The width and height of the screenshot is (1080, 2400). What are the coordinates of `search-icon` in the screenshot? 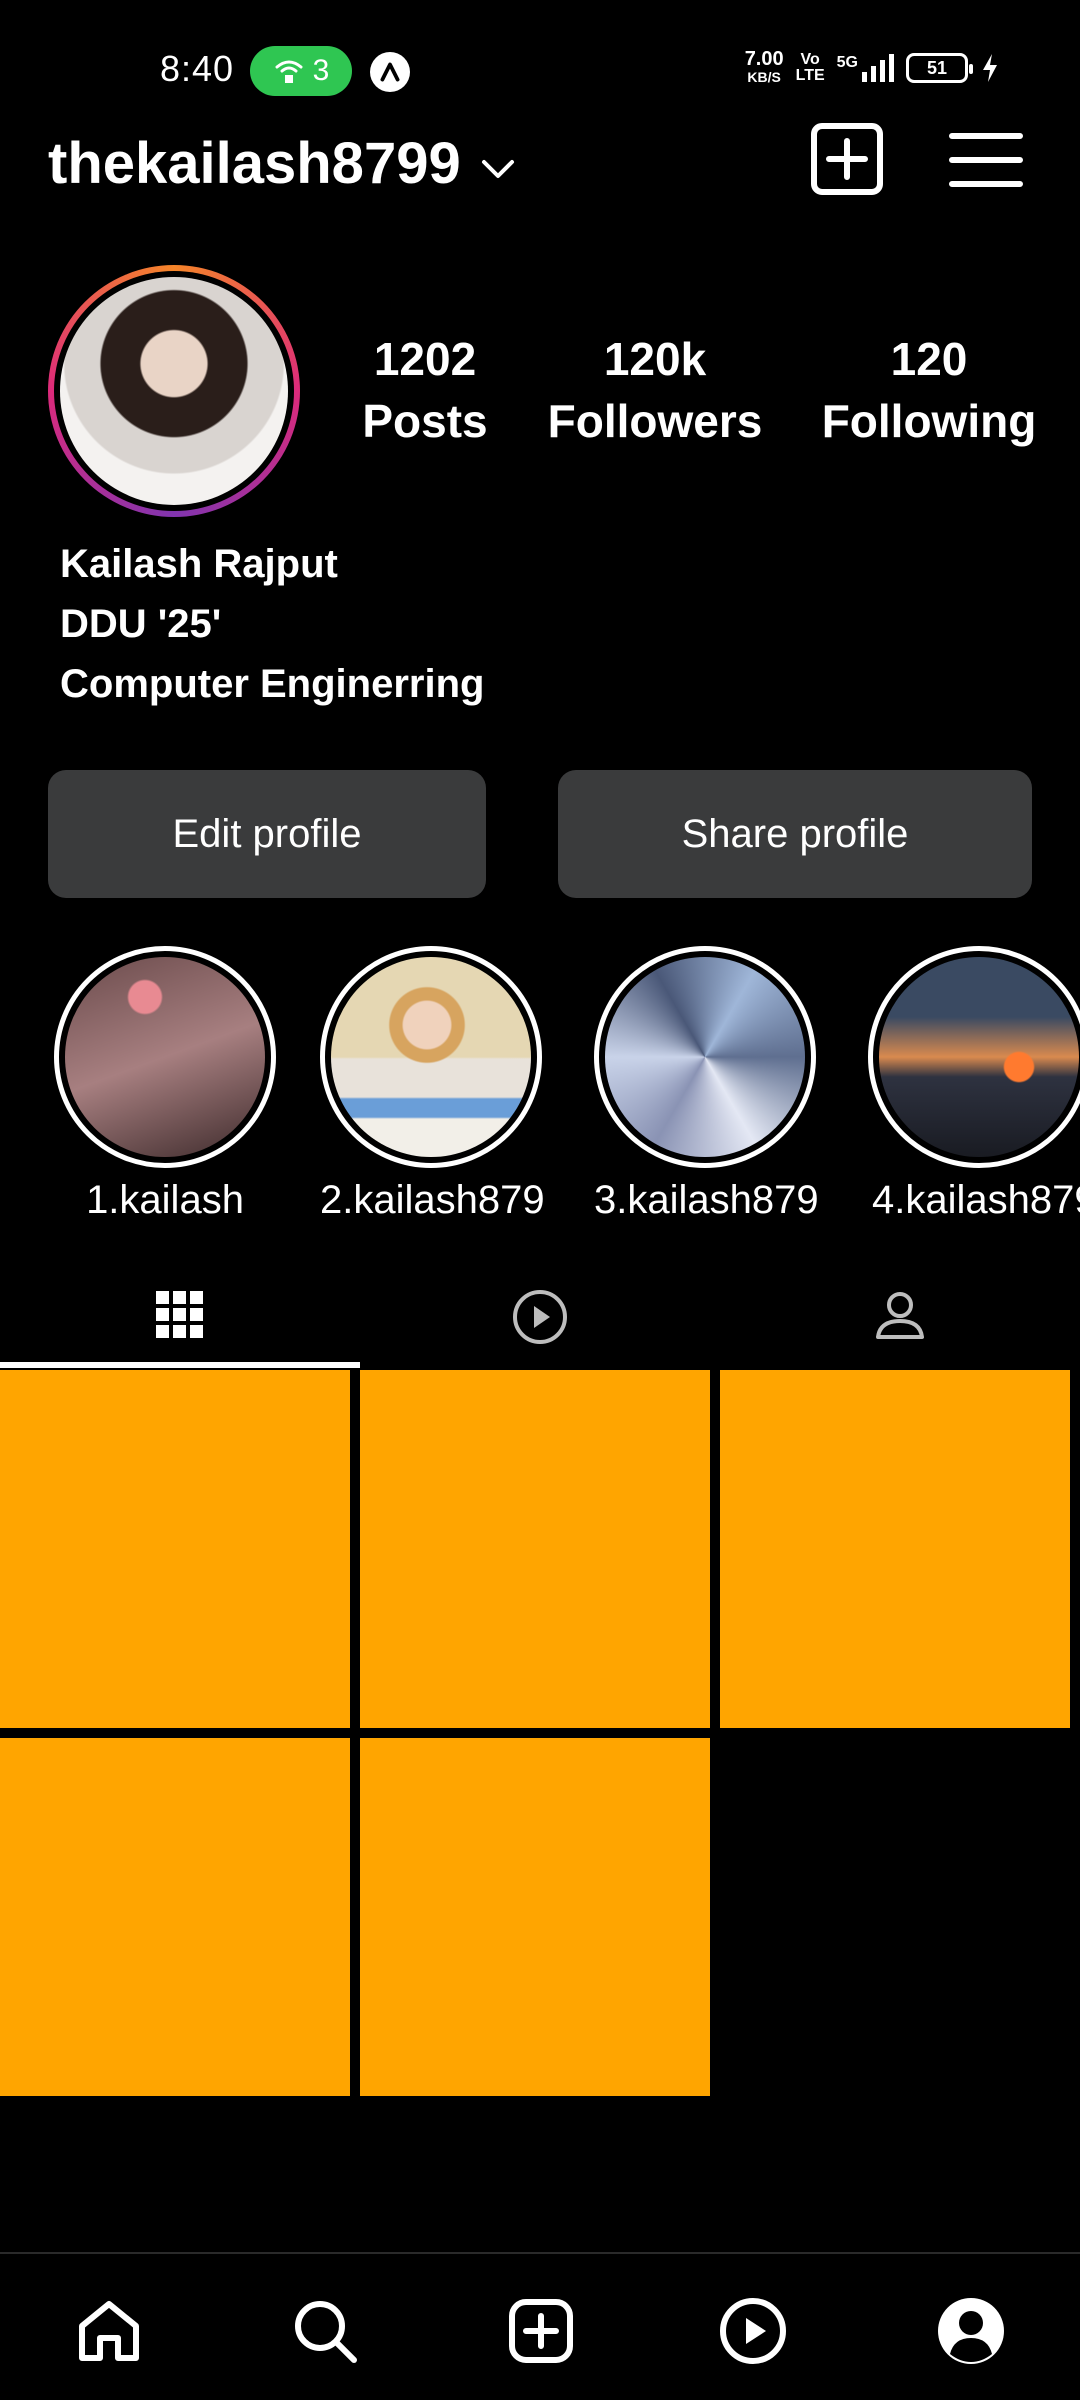 It's located at (326, 2332).